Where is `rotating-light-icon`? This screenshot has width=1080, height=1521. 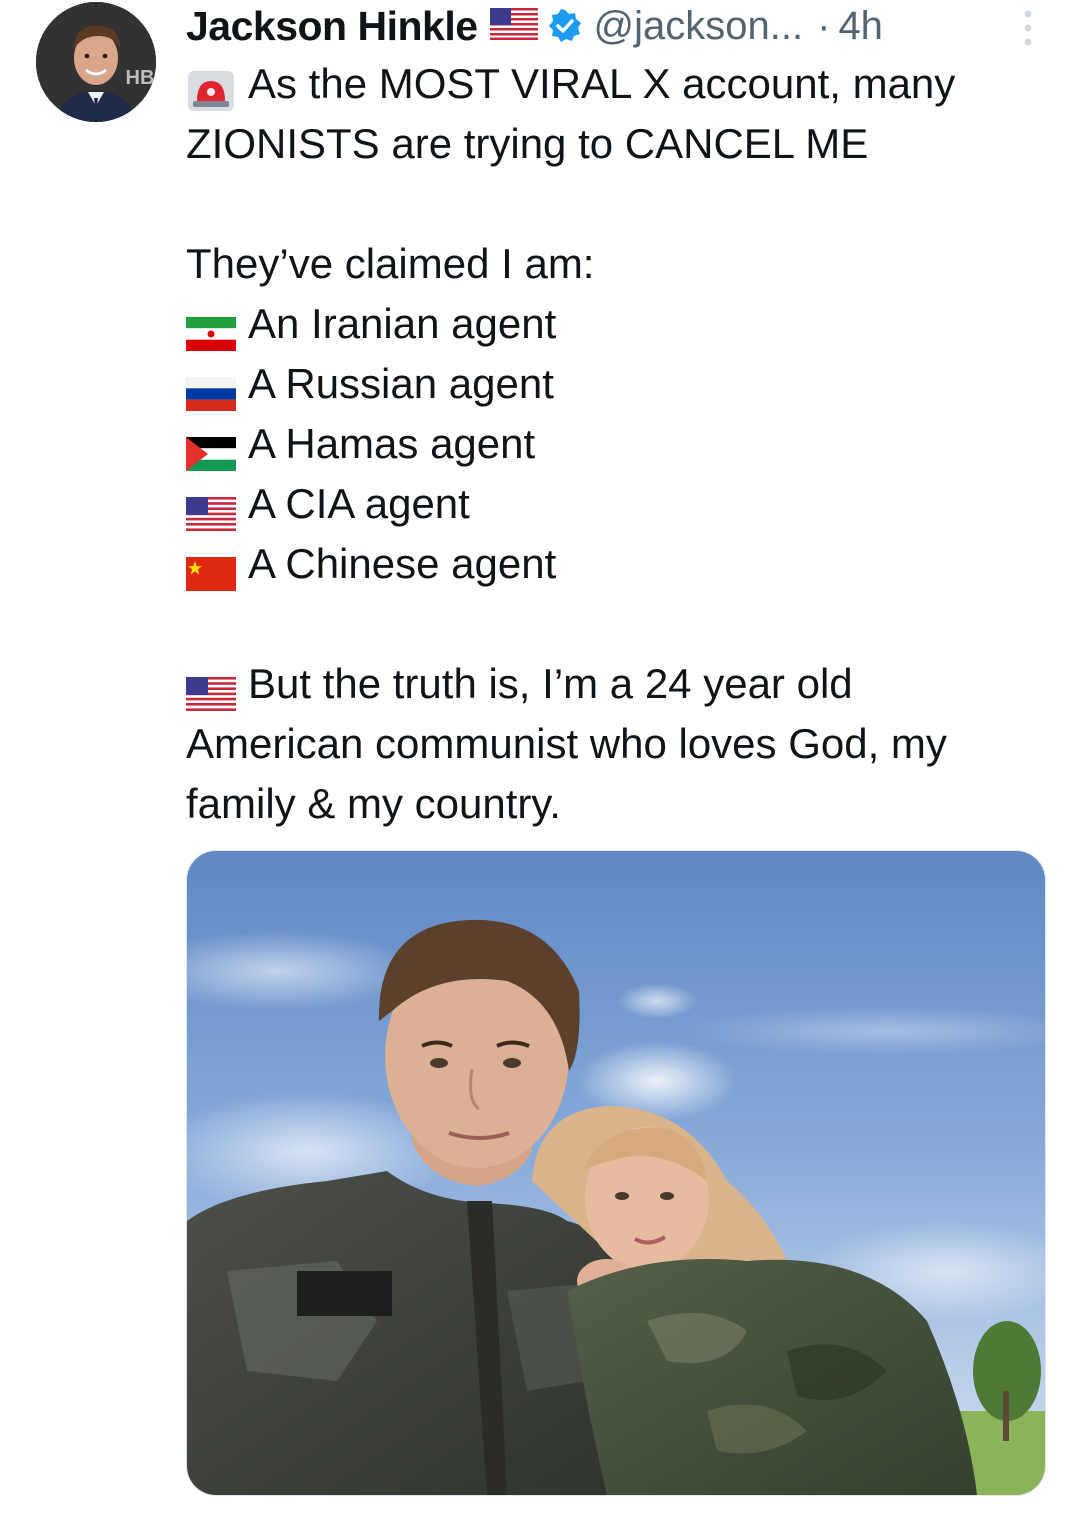 rotating-light-icon is located at coordinates (211, 89).